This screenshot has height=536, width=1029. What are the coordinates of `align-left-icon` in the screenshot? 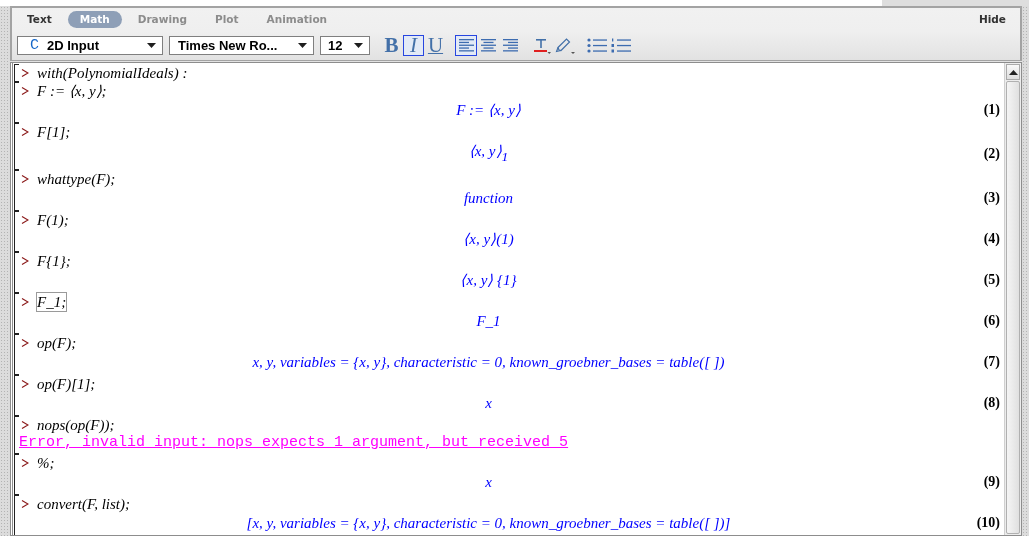 It's located at (466, 45).